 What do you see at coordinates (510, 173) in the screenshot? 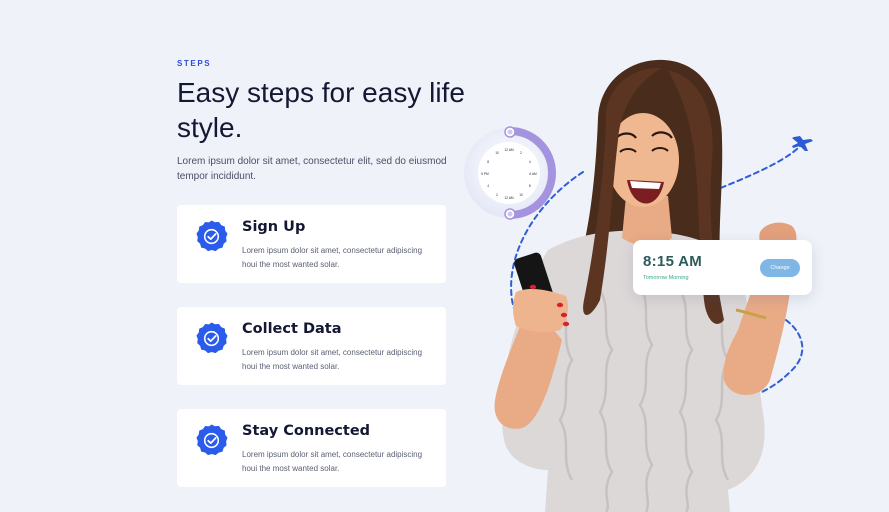
I see `clock-icon: 12 AM 2 4 6 AM 8 10 12 AM 2 4 6 PM 8 10` at bounding box center [510, 173].